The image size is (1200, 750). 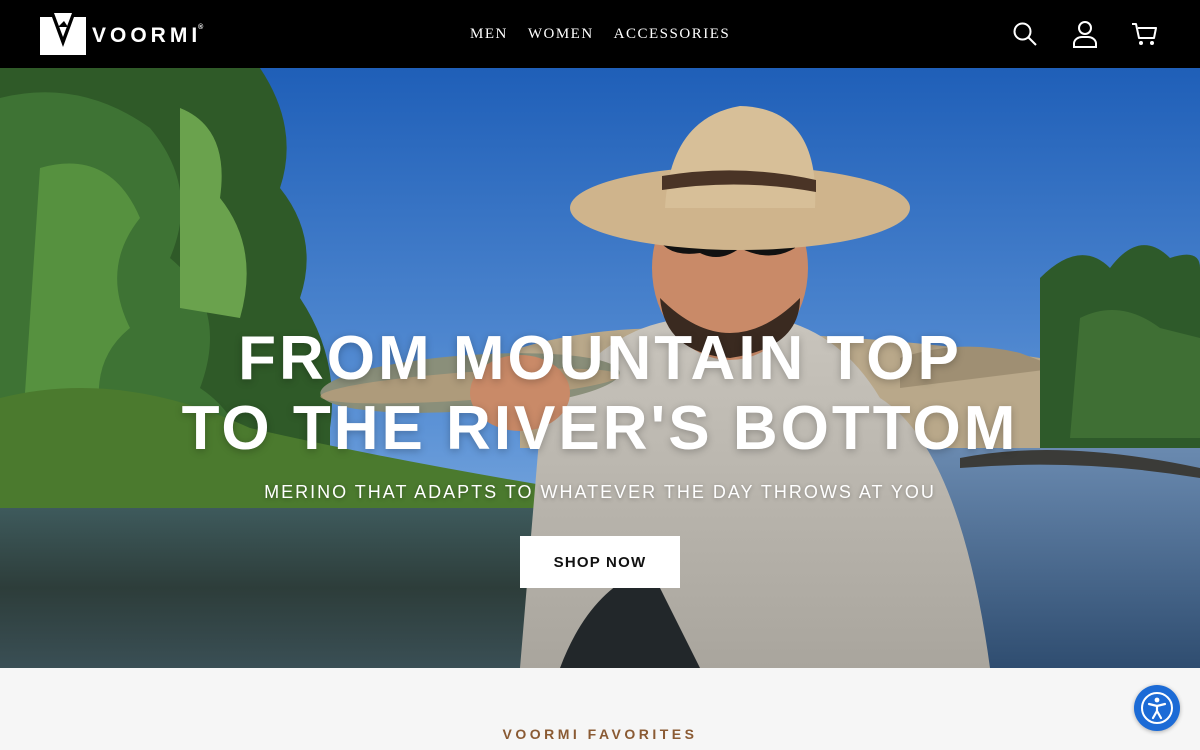 I want to click on accessibility-button, so click(x=1157, y=708).